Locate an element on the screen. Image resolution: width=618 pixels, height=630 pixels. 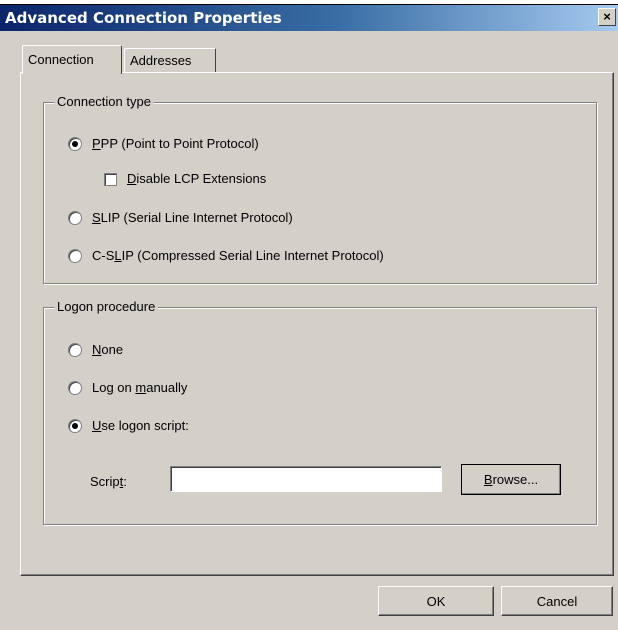
radio-use-logon-script-indicator is located at coordinates (75, 426).